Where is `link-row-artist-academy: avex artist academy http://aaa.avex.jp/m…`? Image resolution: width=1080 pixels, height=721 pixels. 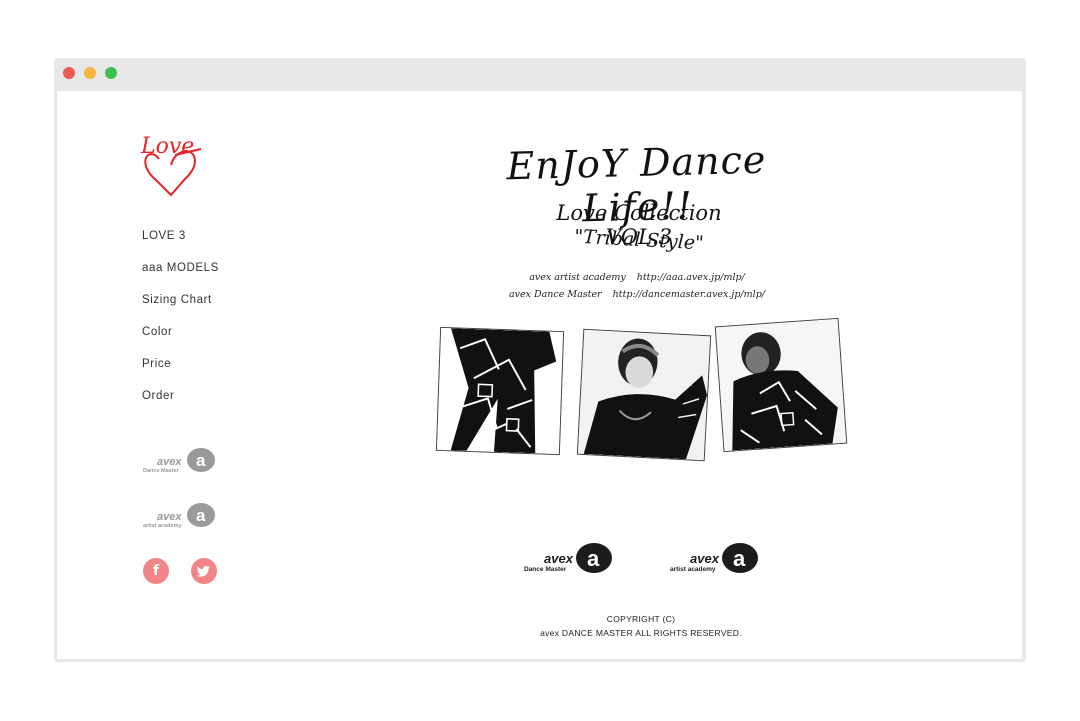
link-row-artist-academy: avex artist academy http://aaa.avex.jp/m… is located at coordinates (637, 277).